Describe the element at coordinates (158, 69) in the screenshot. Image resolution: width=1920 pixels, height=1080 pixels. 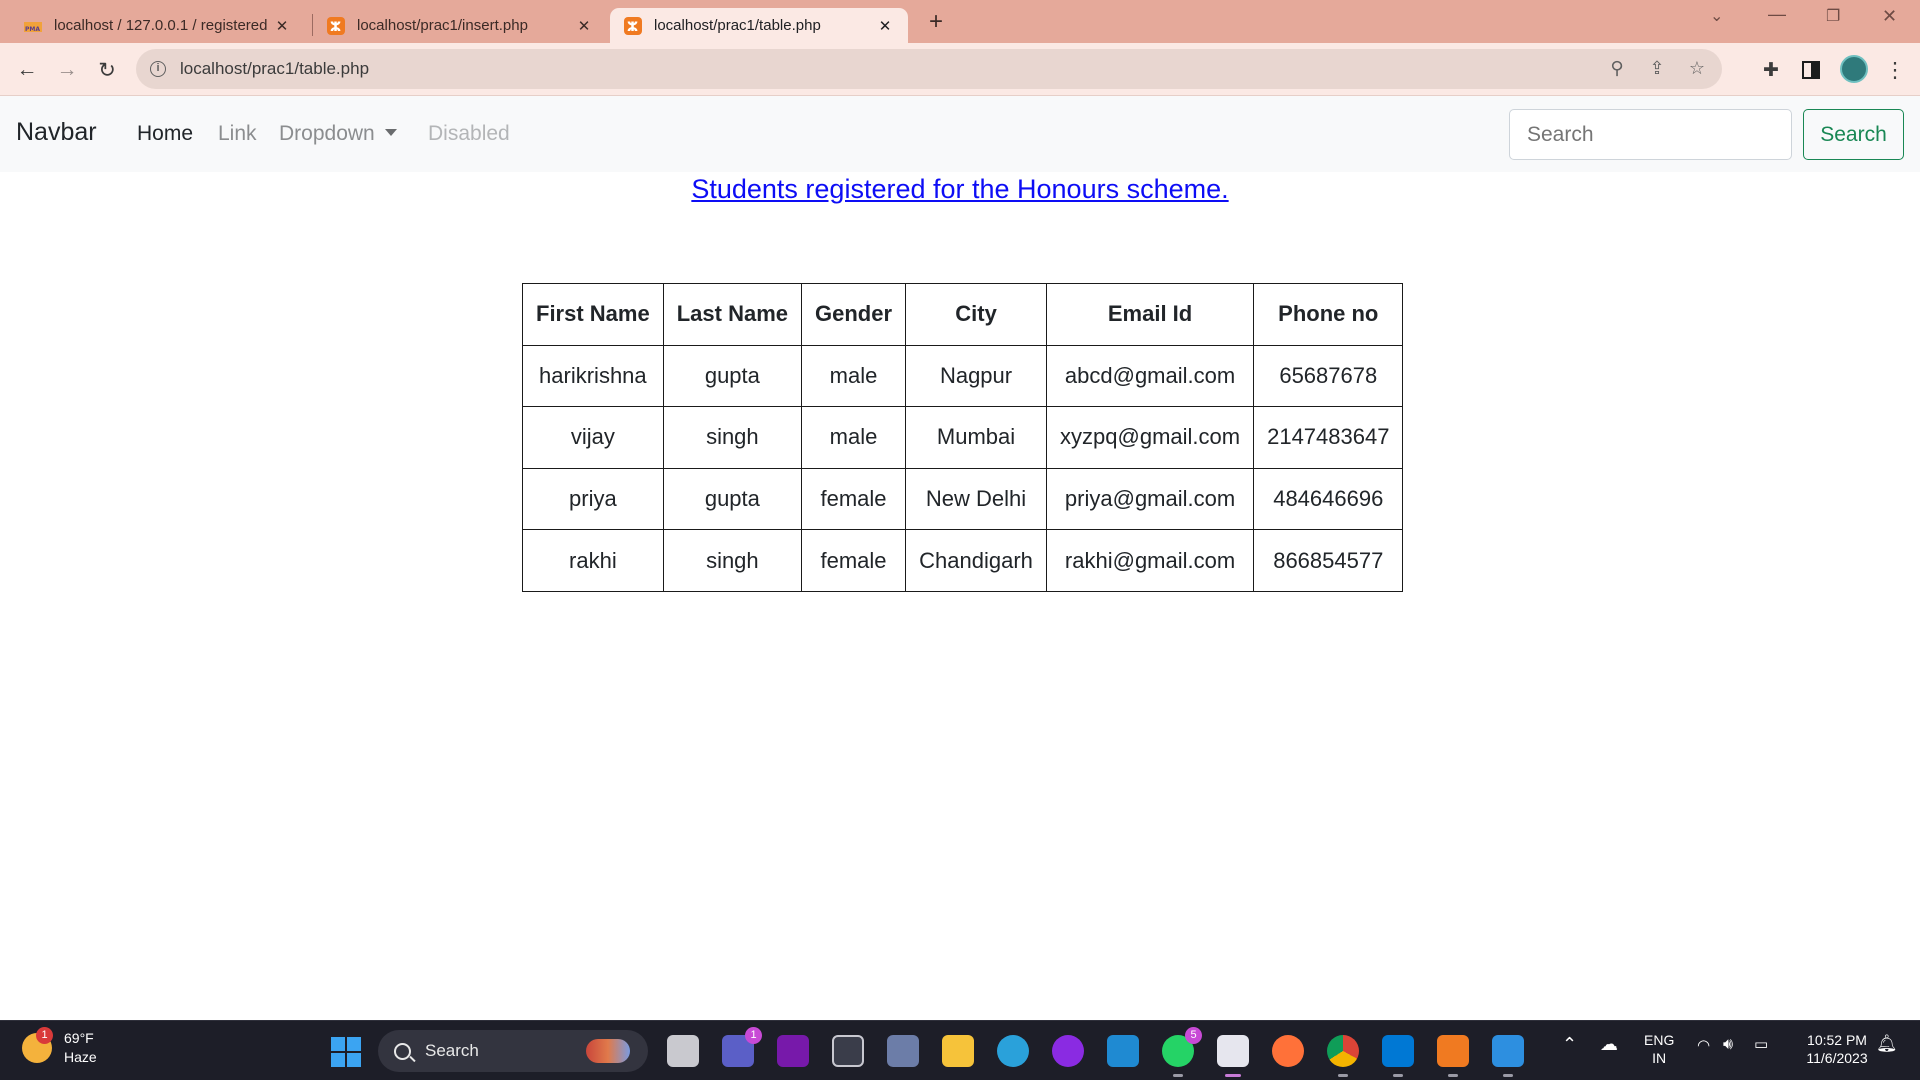
I see `site-info-icon: i` at that location.